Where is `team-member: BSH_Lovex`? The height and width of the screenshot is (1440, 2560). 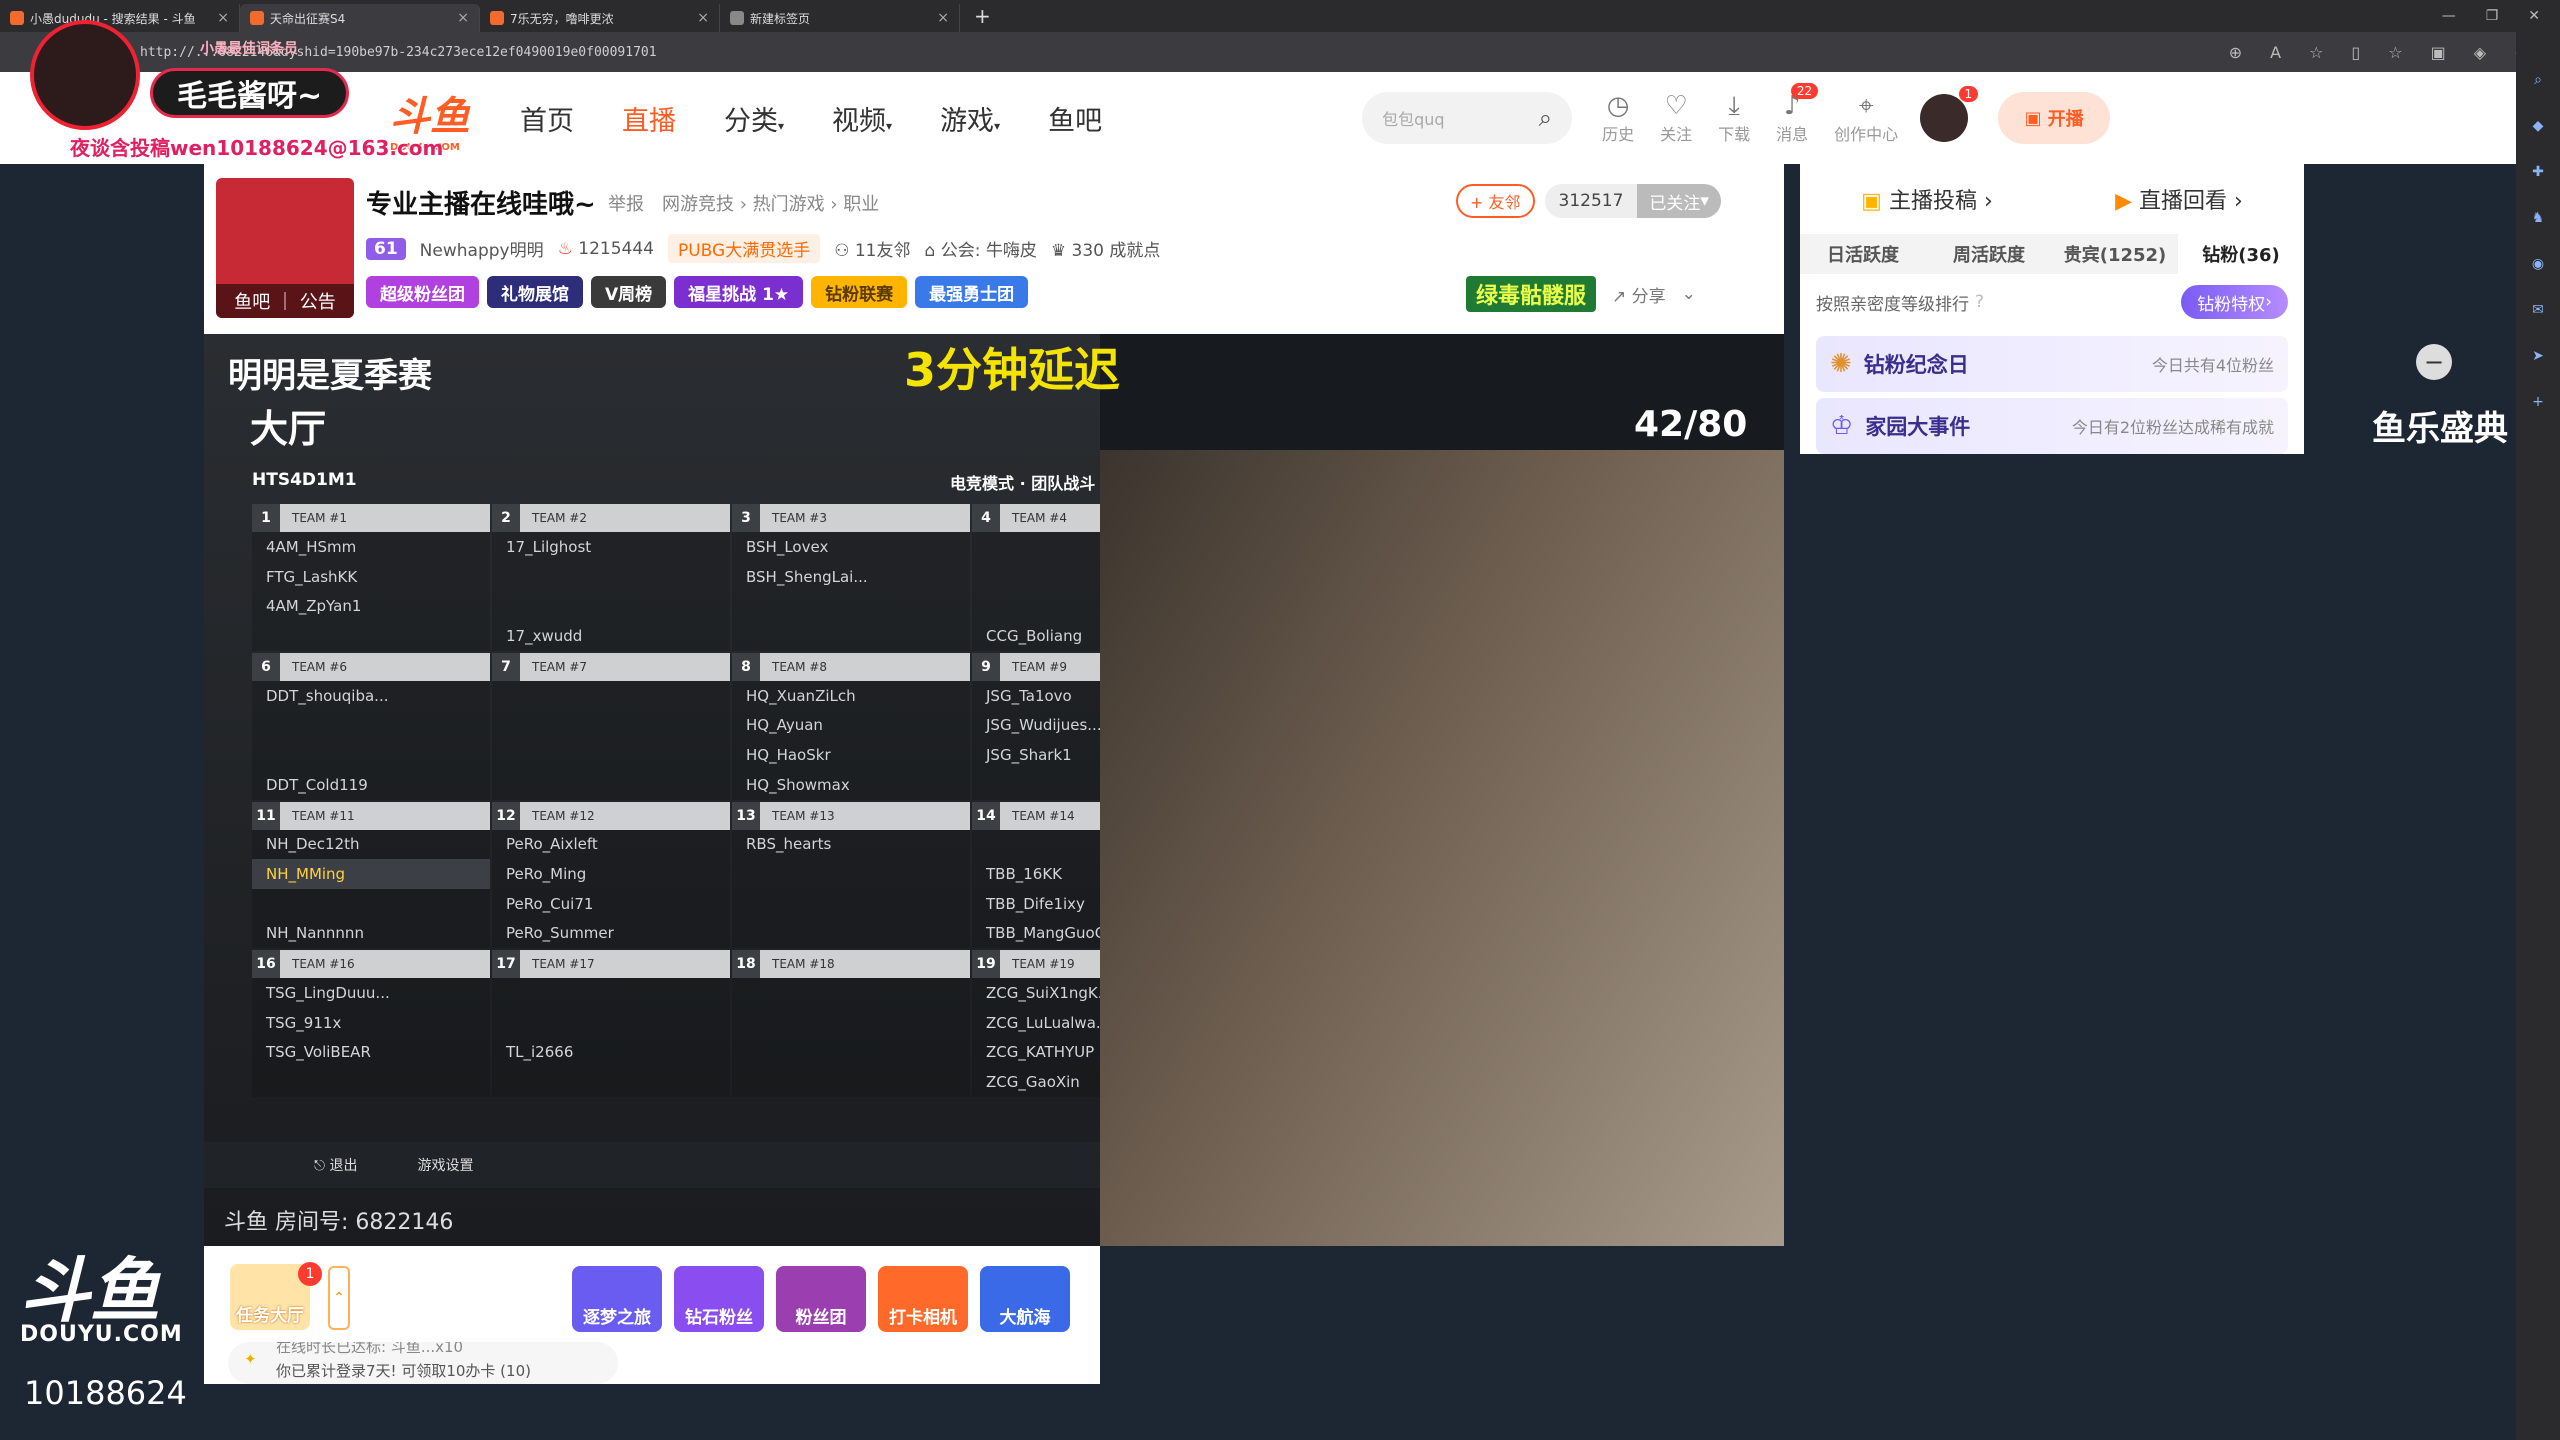
team-member: BSH_Lovex is located at coordinates (787, 546).